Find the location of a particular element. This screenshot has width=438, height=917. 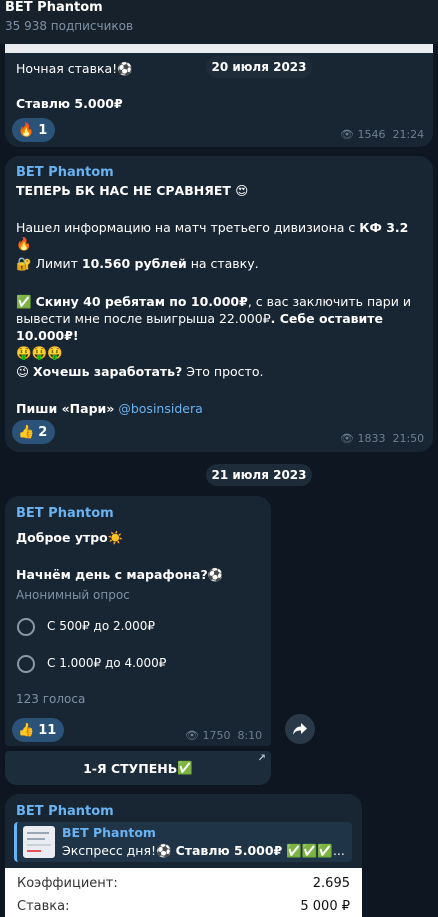

message-3-line2: Начнём день с марафона?⚽ is located at coordinates (120, 574).